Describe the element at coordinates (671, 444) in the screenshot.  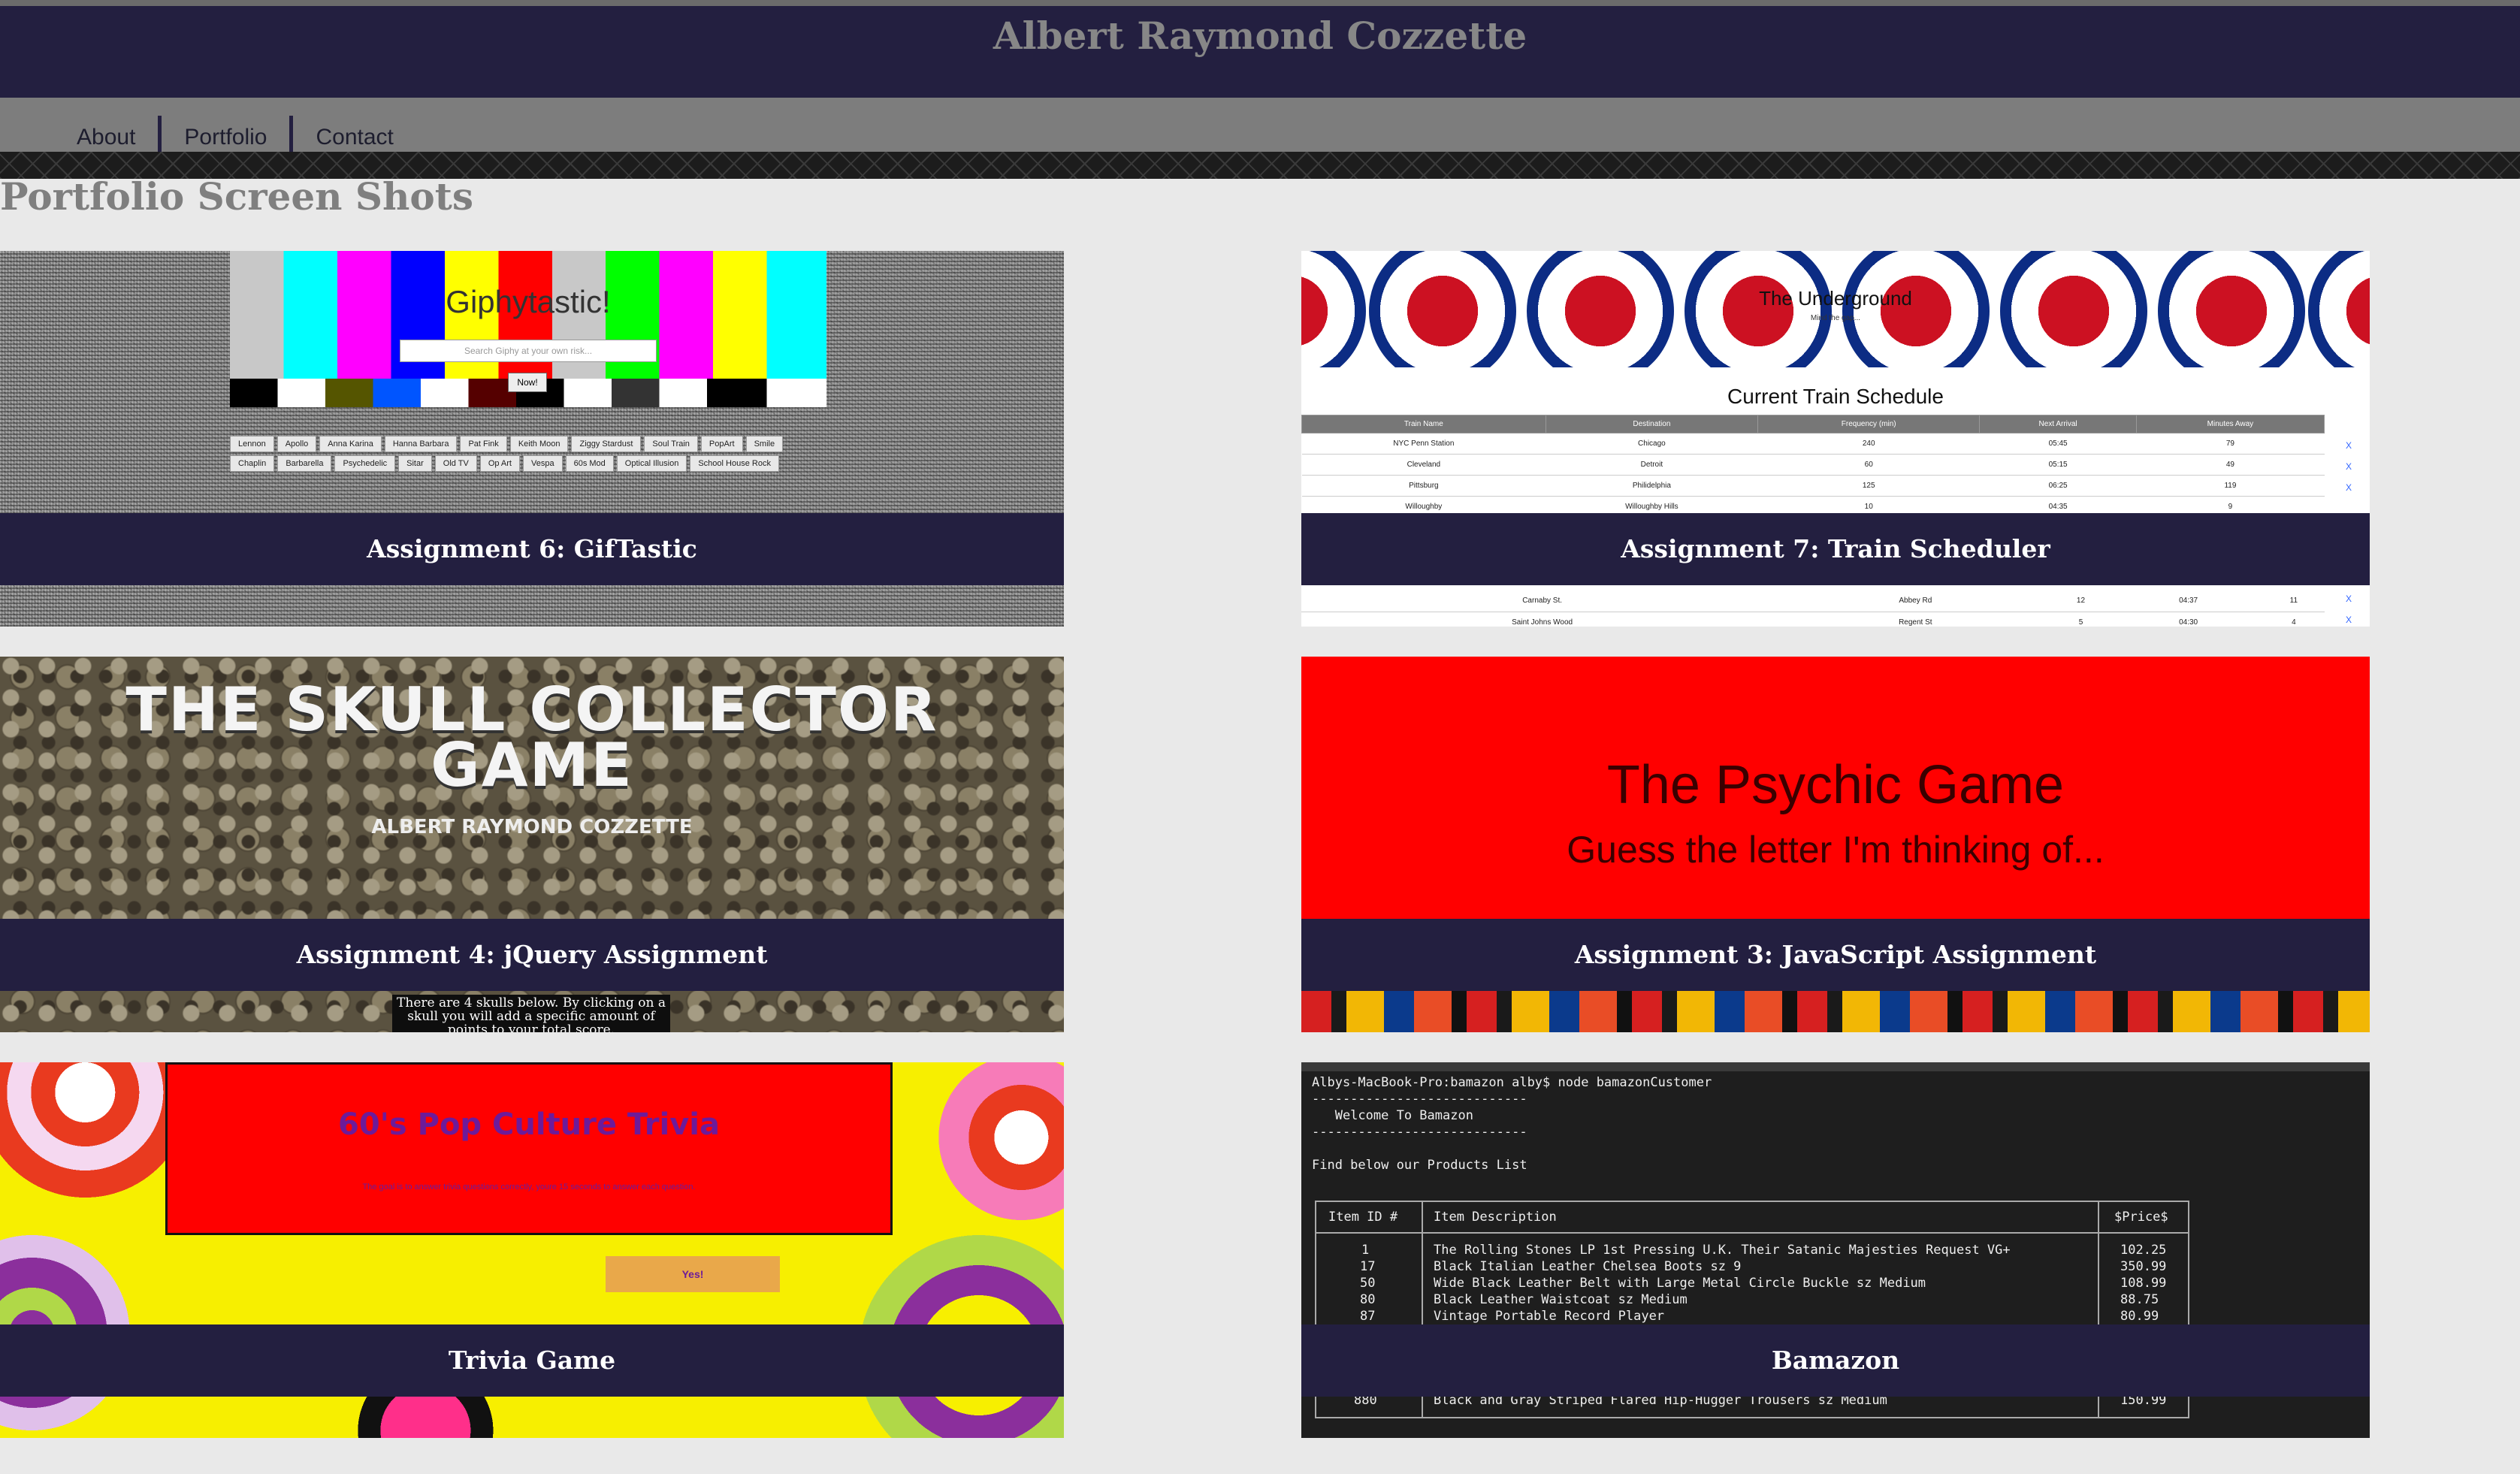
I see `topic-chip: Soul Train` at that location.